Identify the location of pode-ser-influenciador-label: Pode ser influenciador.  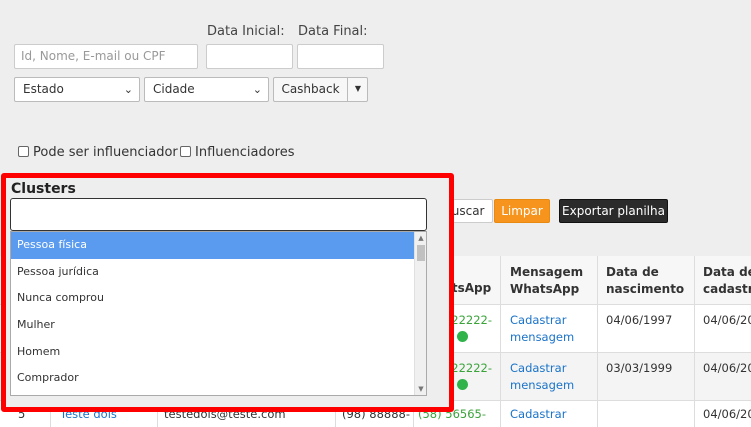
(105, 152).